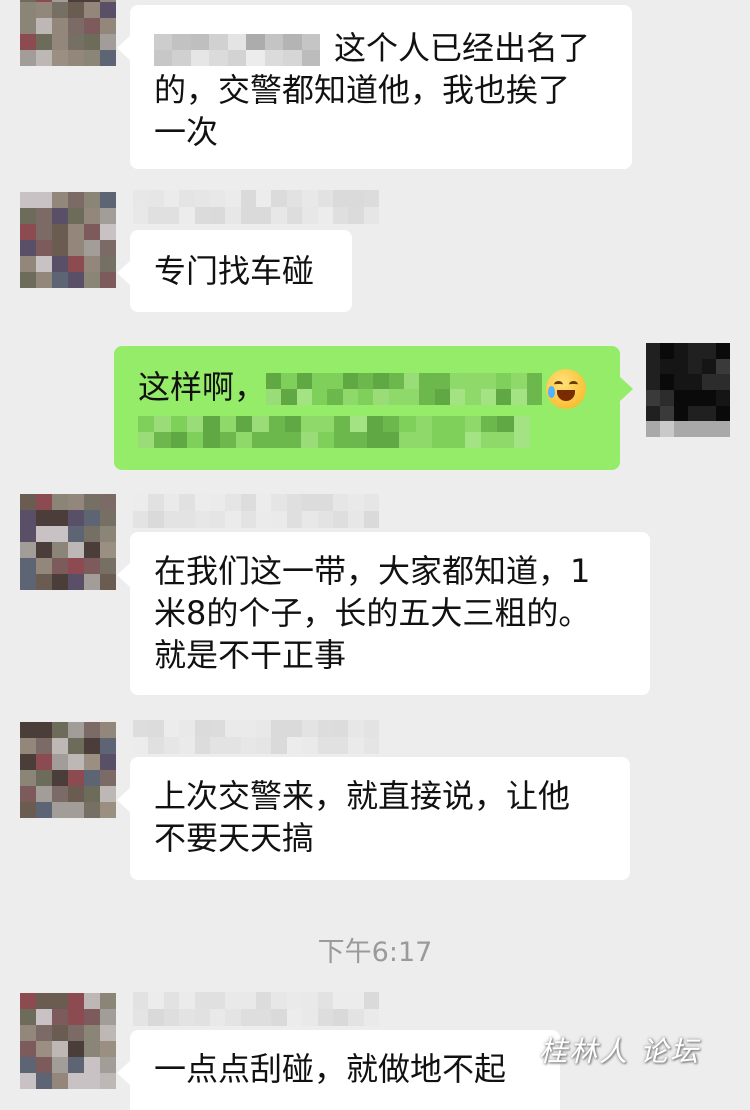 This screenshot has height=1110, width=750. Describe the element at coordinates (362, 817) in the screenshot. I see `message-text: 上次交警来，就直接说，让他 不要天天搞` at that location.